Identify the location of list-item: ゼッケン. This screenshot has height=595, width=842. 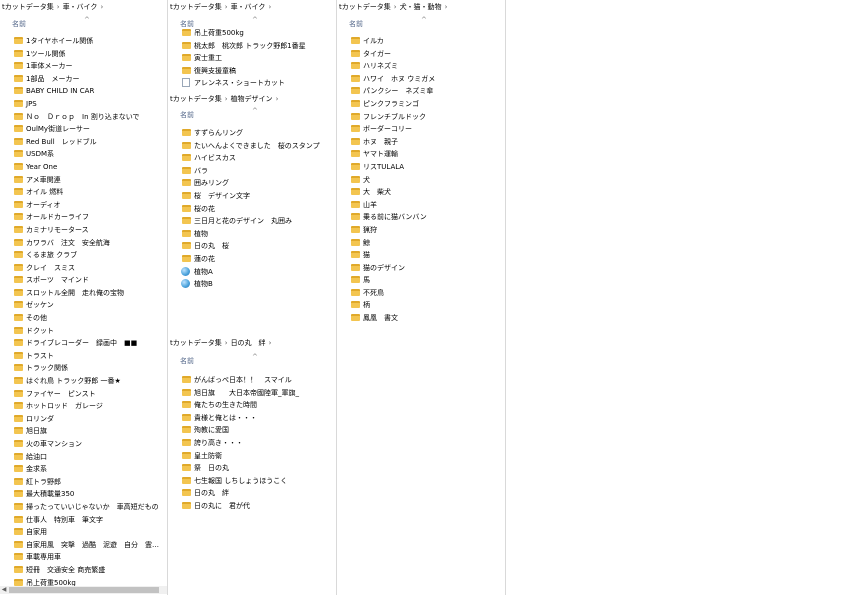
(83, 305).